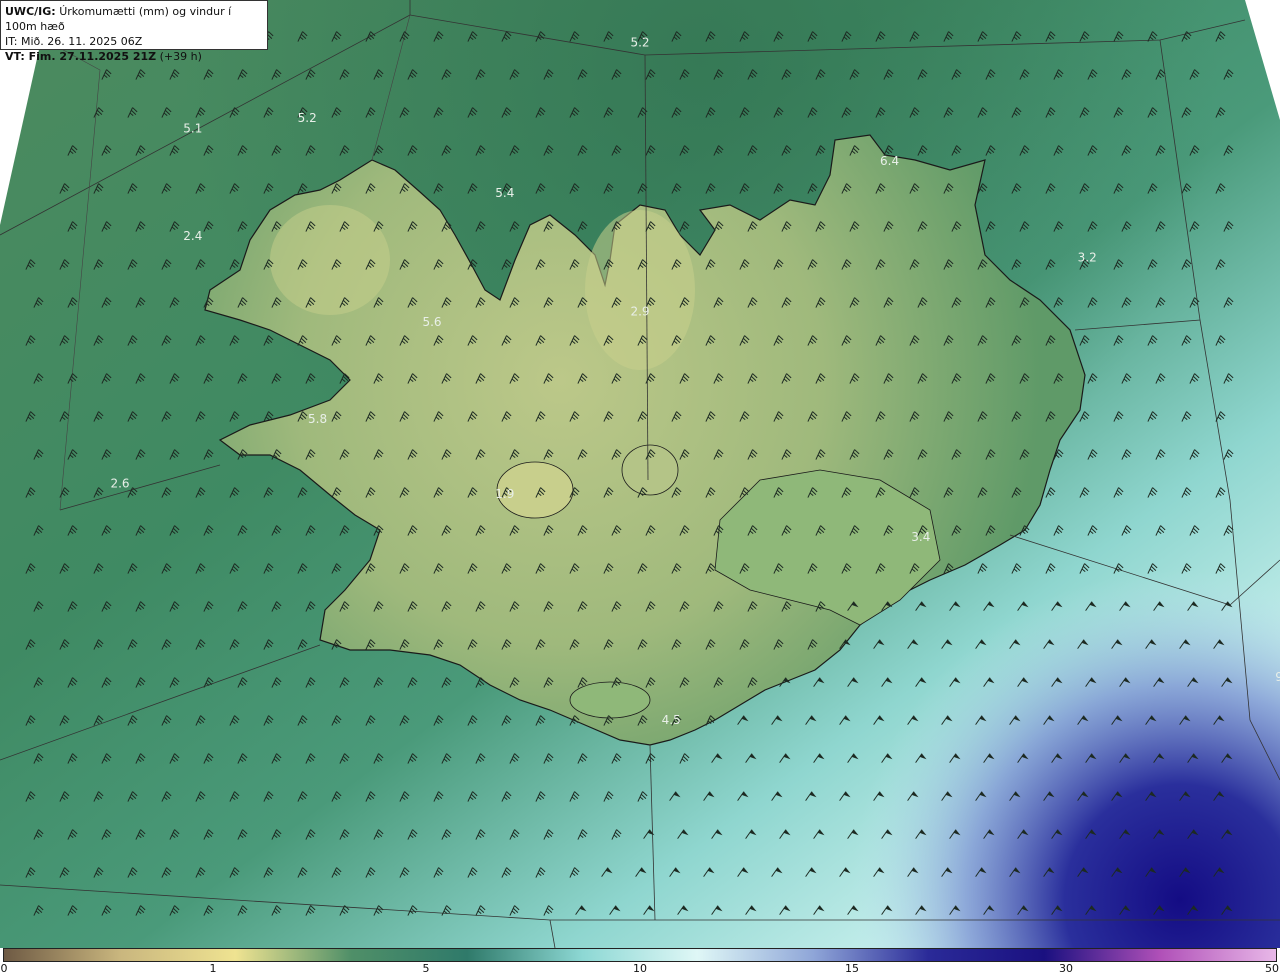 This screenshot has width=1280, height=978. What do you see at coordinates (180, 56) in the screenshot?
I see `valid-lead-time: (+39 h)` at bounding box center [180, 56].